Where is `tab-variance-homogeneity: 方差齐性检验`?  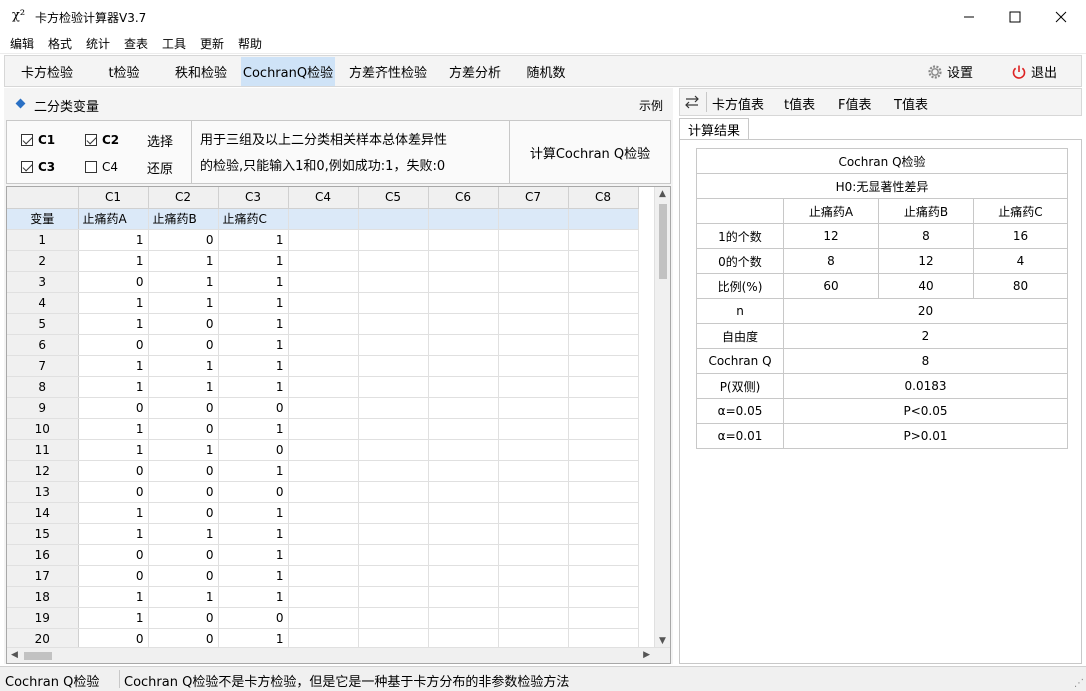
tab-variance-homogeneity: 方差齐性检验 is located at coordinates (388, 71).